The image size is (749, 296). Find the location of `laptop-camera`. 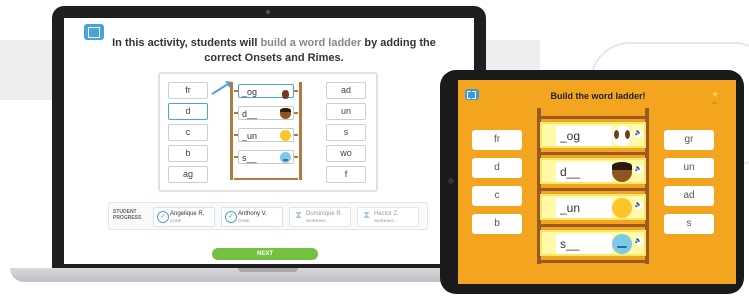

laptop-camera is located at coordinates (268, 12).